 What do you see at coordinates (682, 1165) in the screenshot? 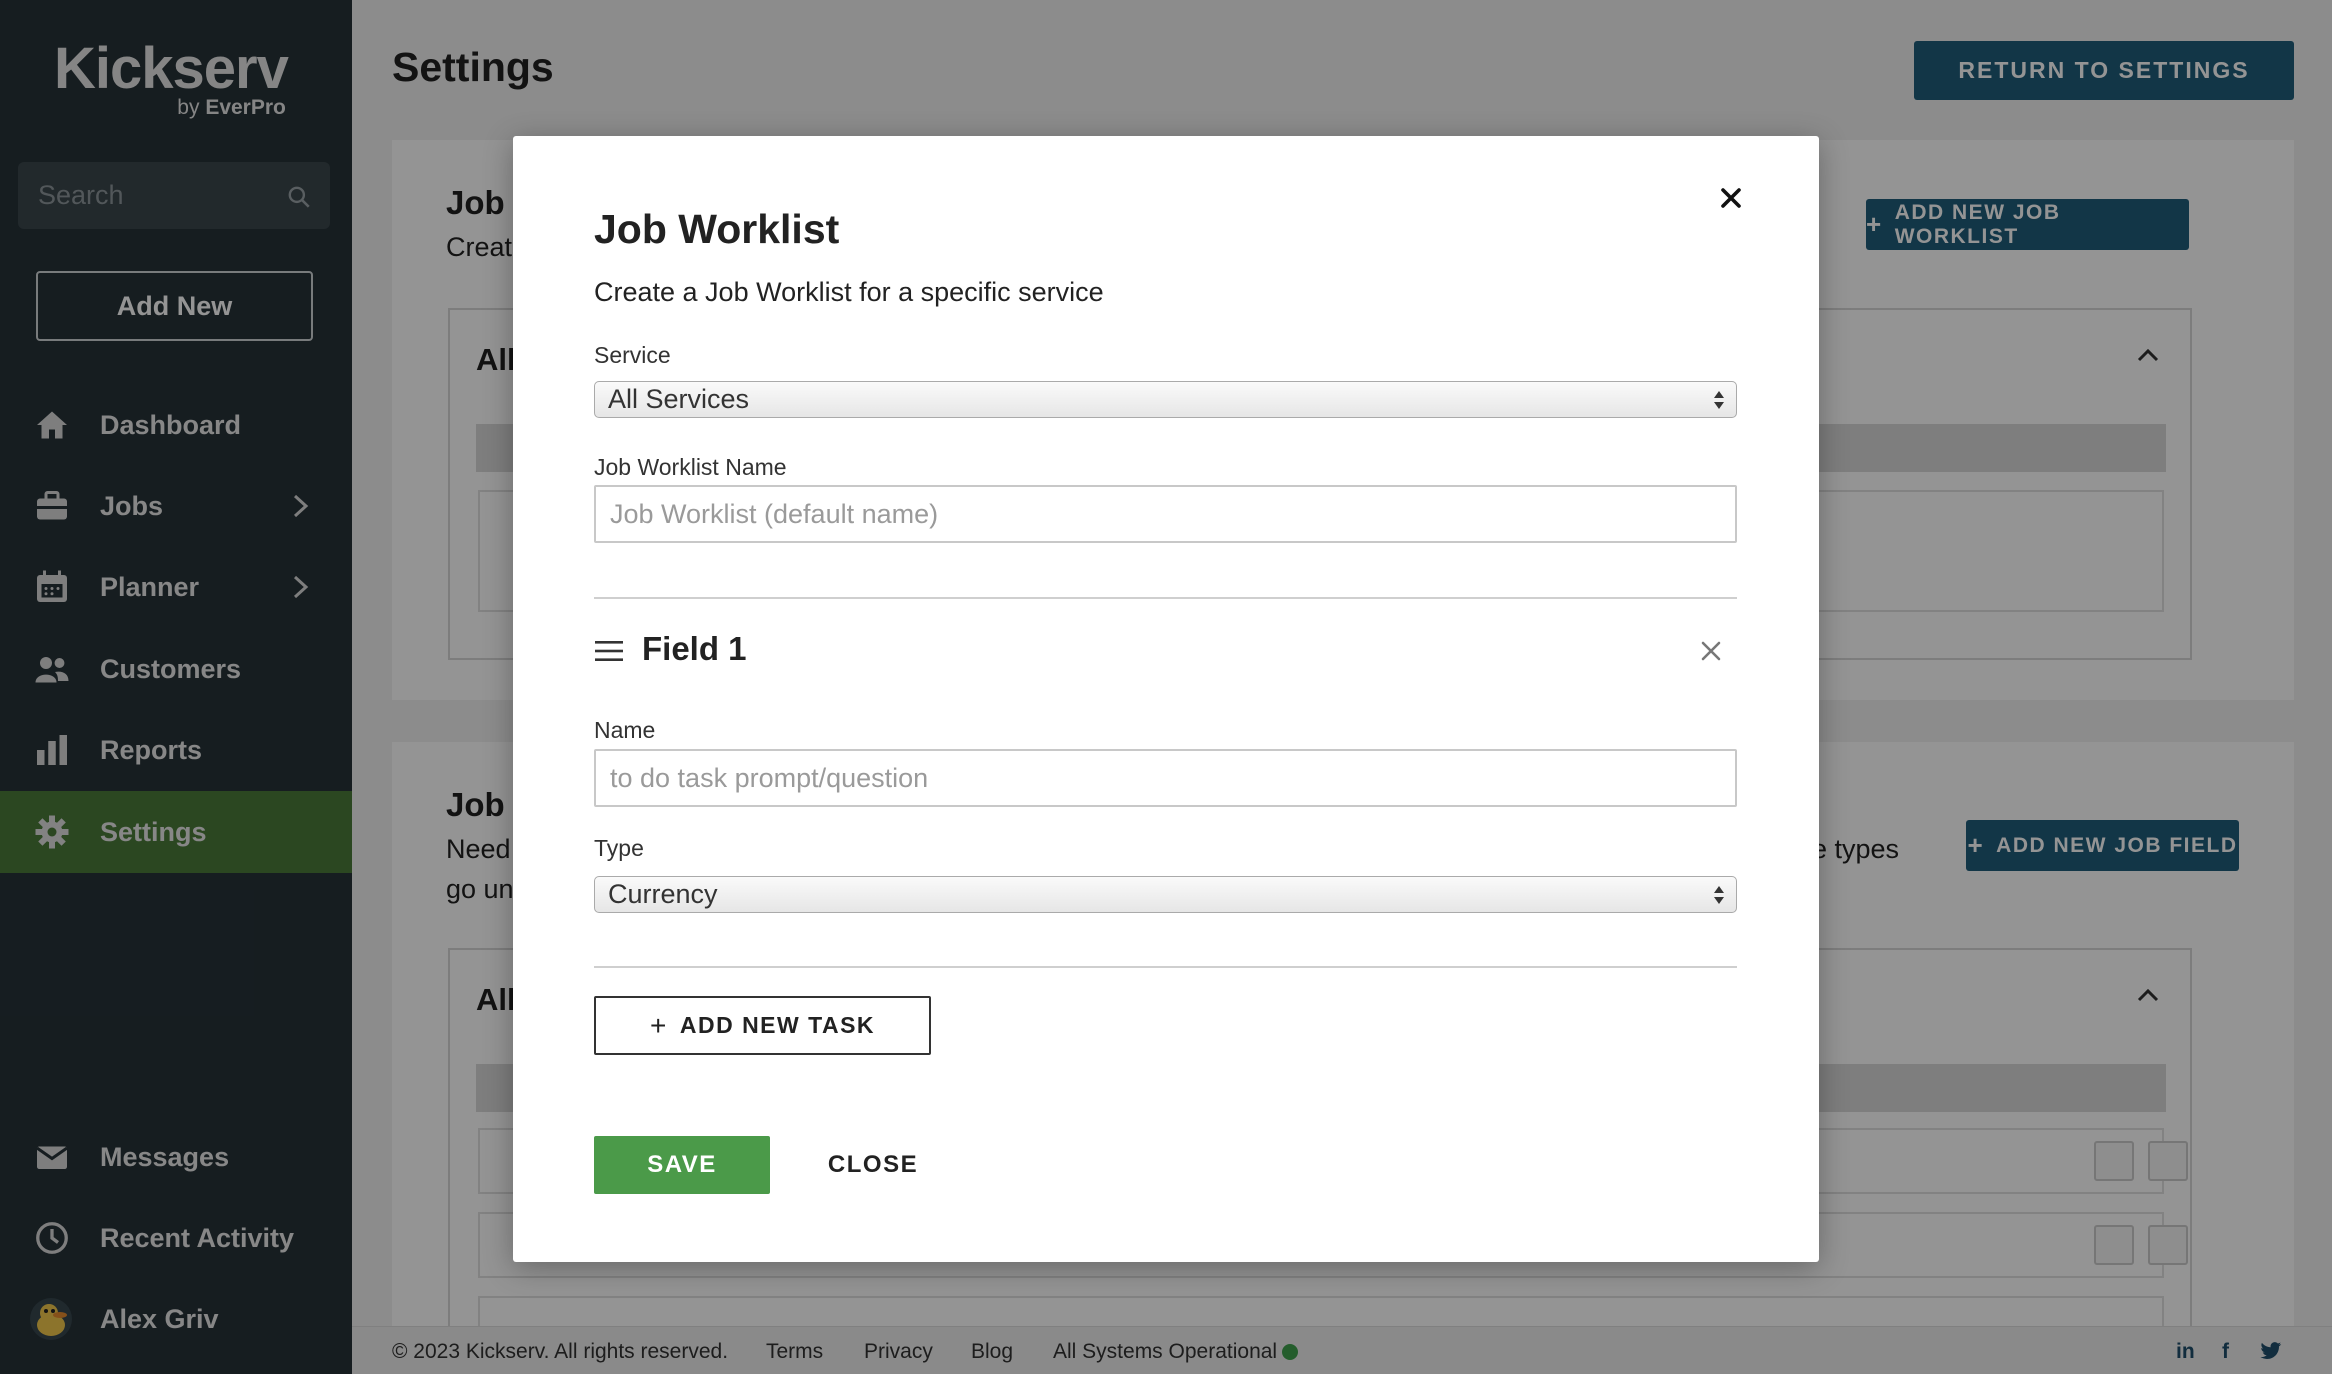
I see `save-button: SAVE` at bounding box center [682, 1165].